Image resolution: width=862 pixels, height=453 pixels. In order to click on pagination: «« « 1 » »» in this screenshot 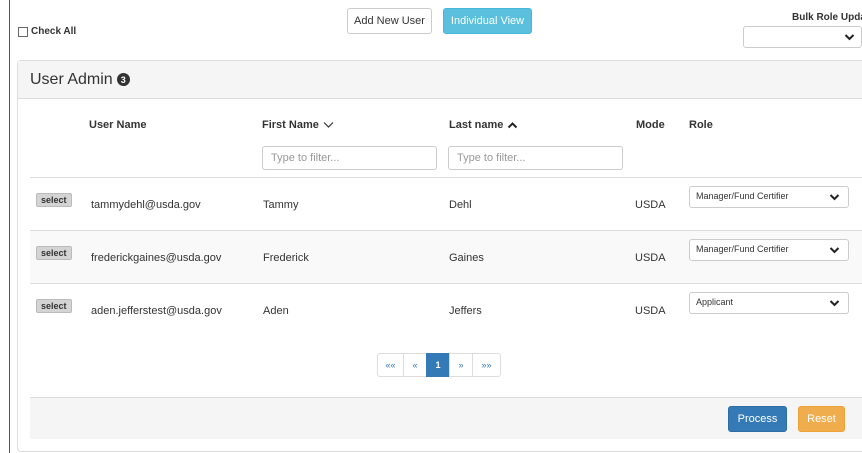, I will do `click(439, 365)`.